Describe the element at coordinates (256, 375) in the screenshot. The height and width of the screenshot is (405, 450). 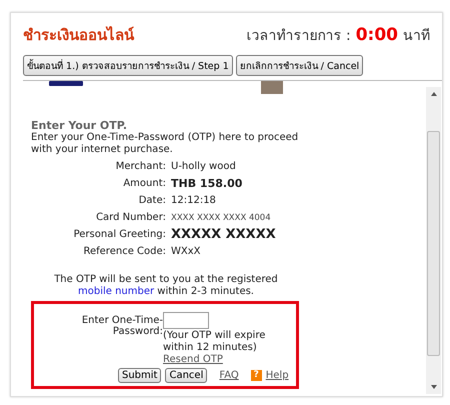
I see `help-icon: ?` at that location.